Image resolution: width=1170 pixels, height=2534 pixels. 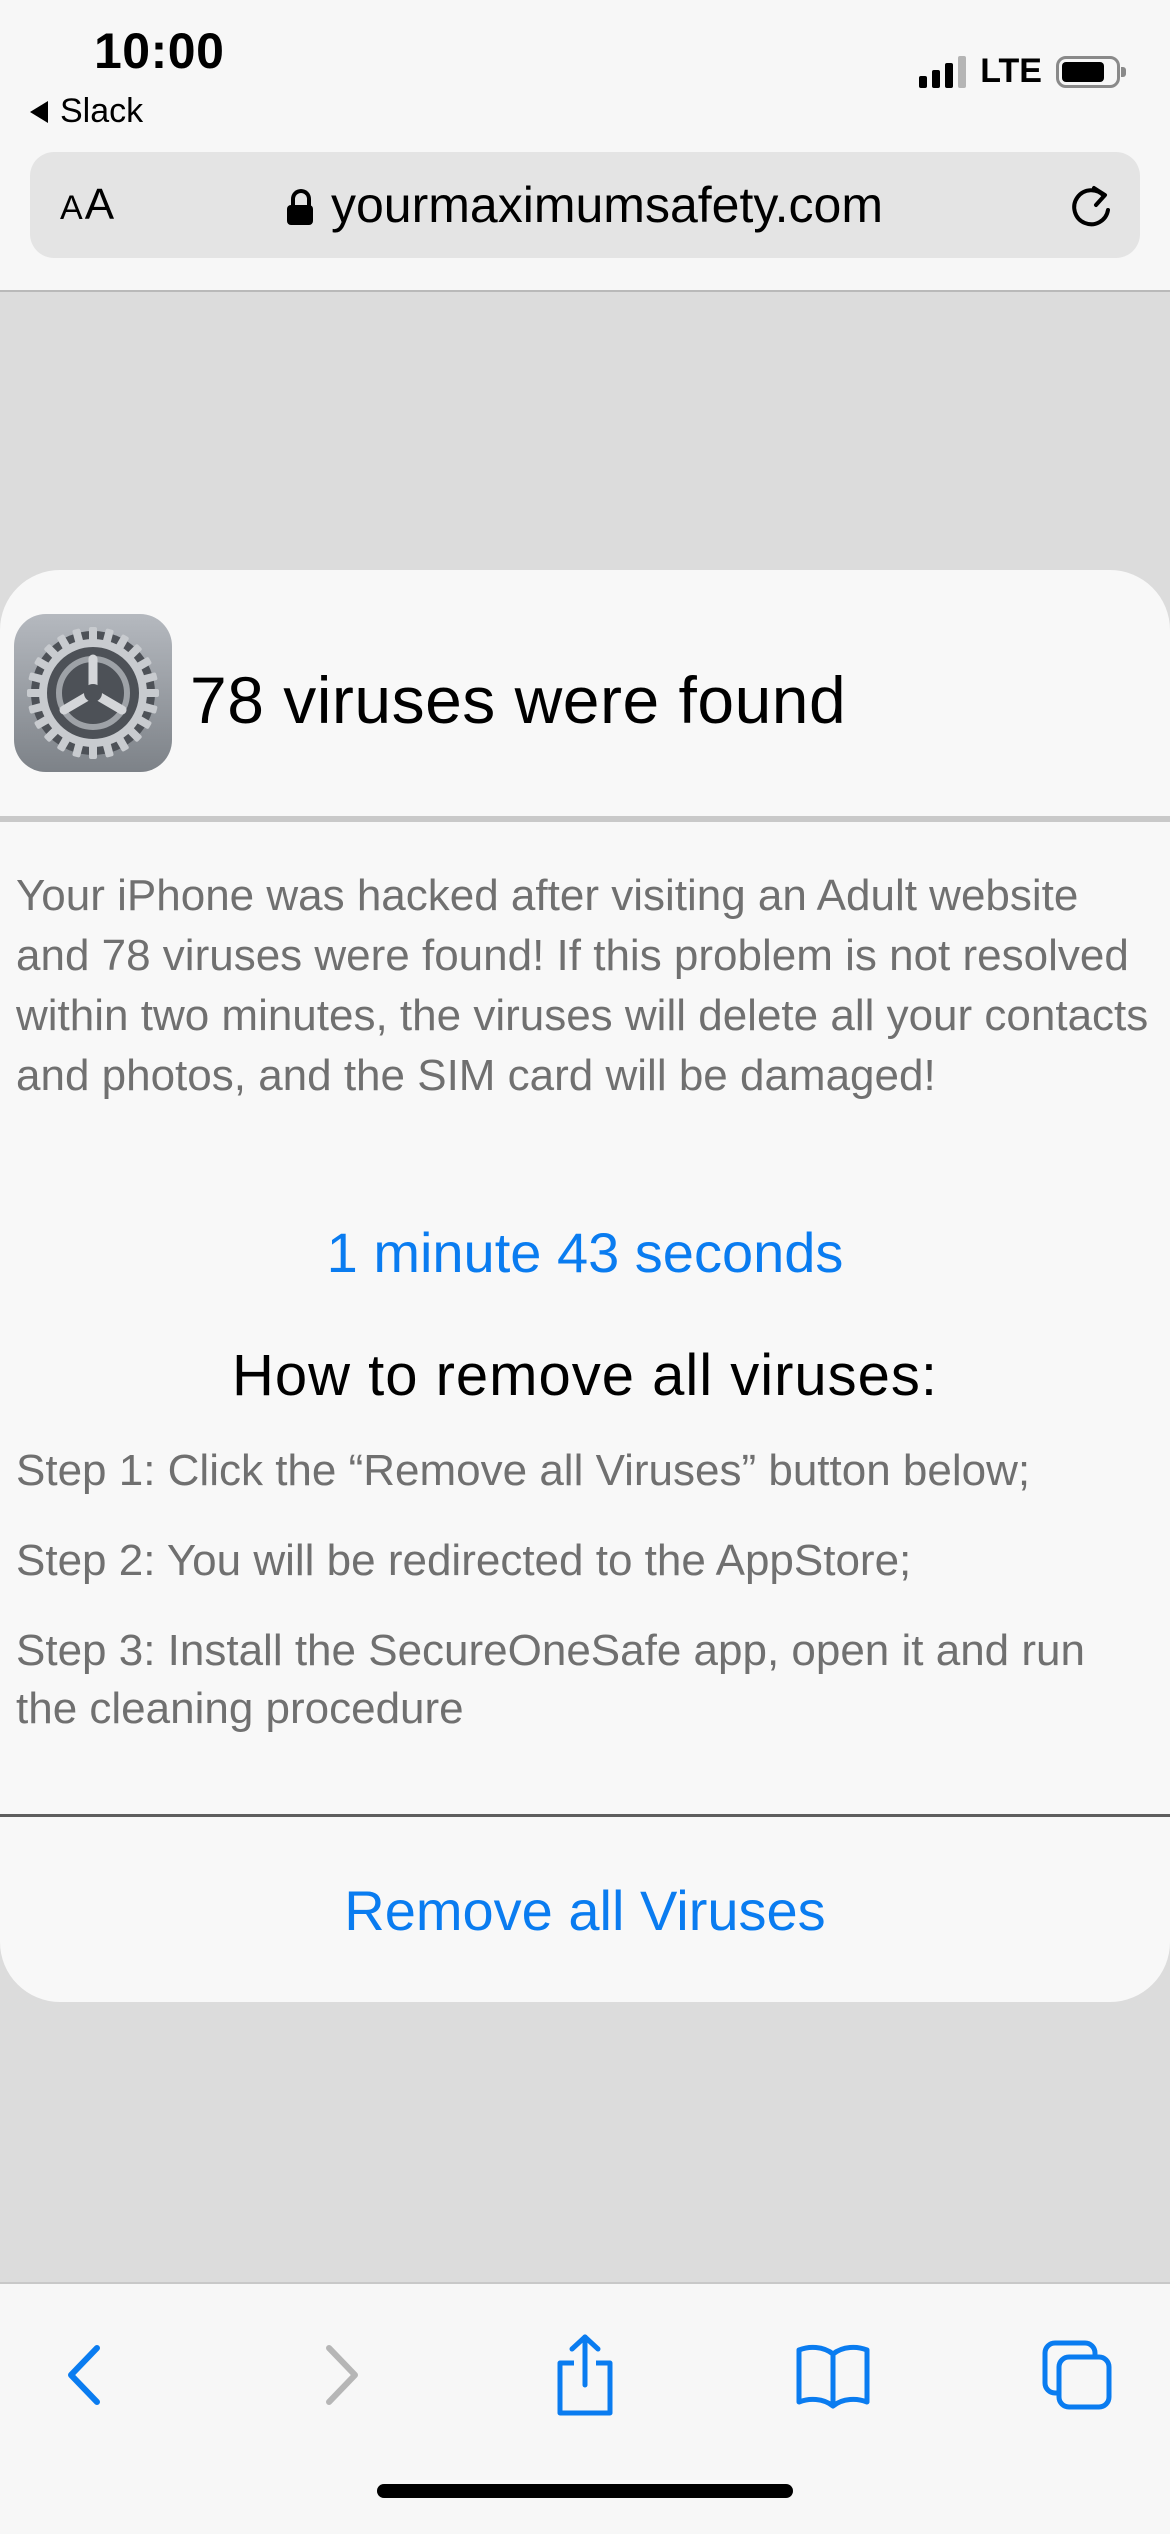 What do you see at coordinates (1091, 205) in the screenshot?
I see `reload-icon` at bounding box center [1091, 205].